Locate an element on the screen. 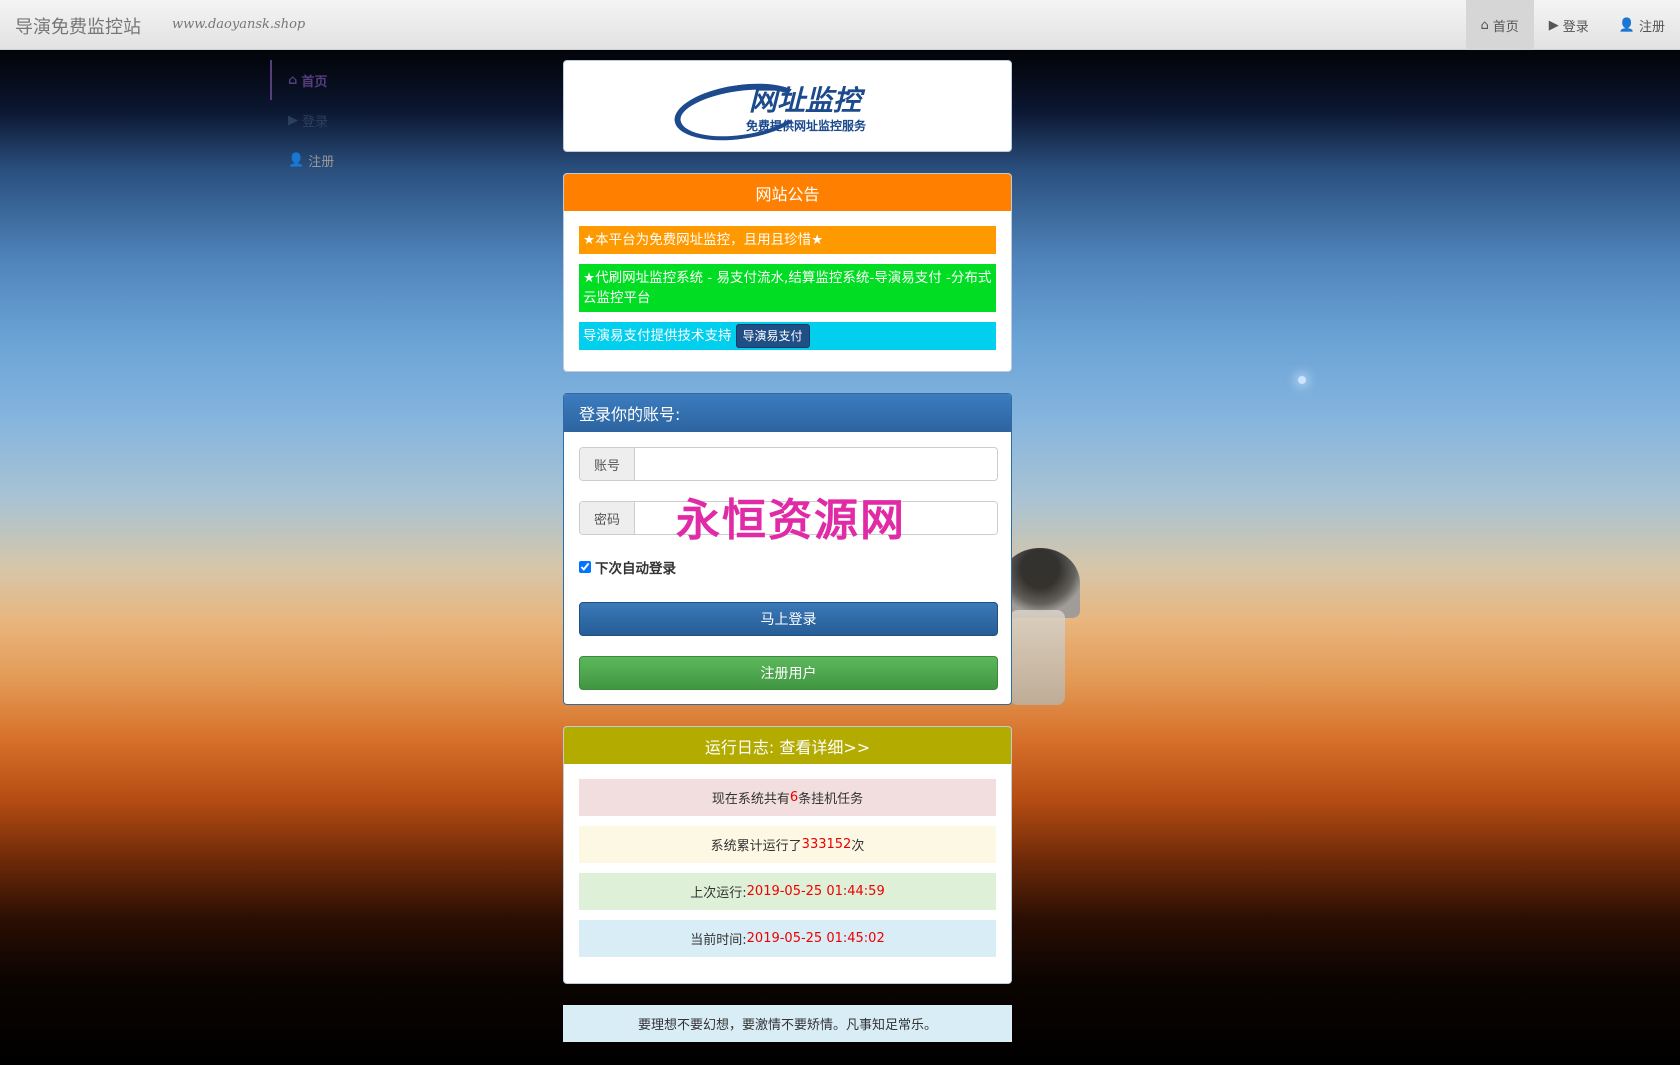 The image size is (1680, 1065). nav-item-label: 首页 is located at coordinates (1505, 27).